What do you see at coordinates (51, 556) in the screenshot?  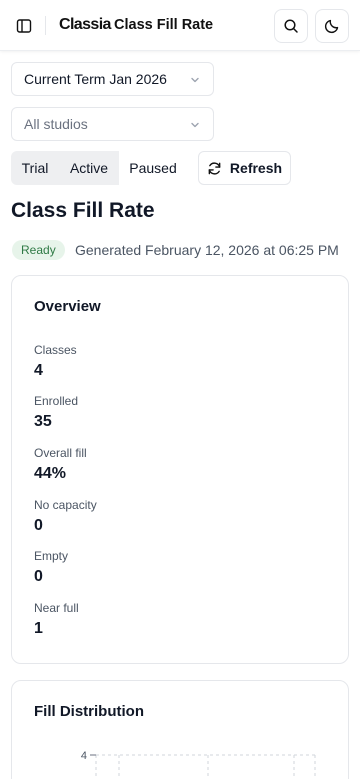 I see `stat-label: Empty` at bounding box center [51, 556].